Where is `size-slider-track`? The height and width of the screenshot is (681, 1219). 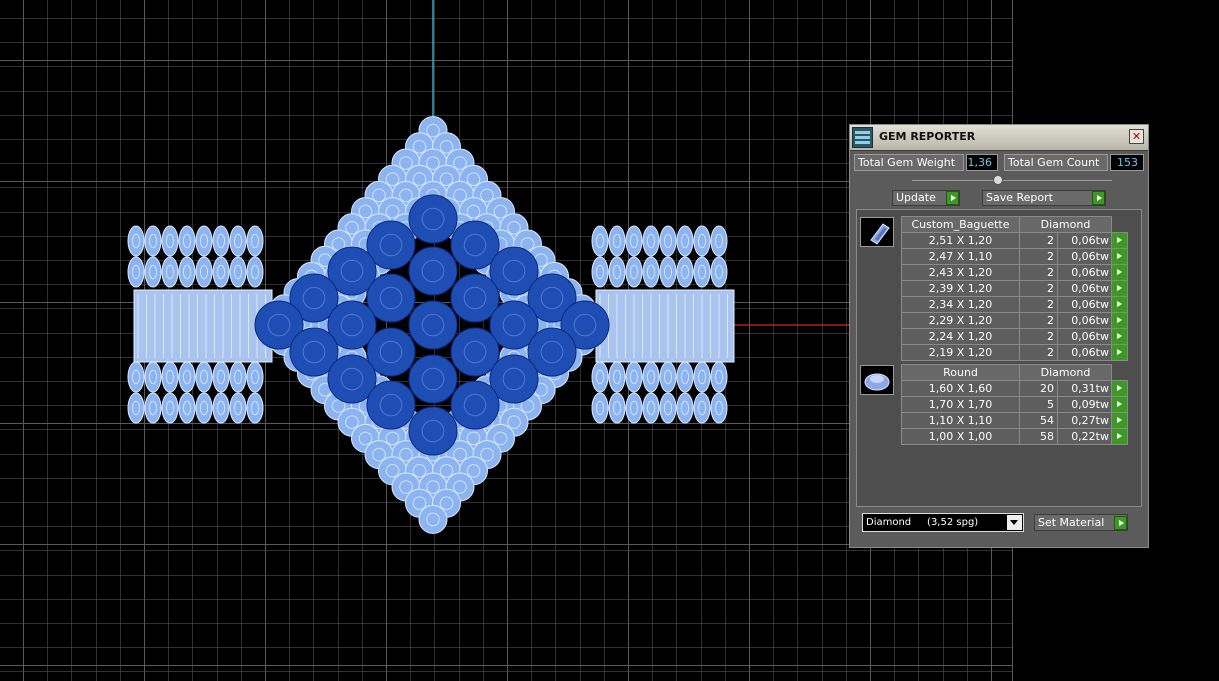 size-slider-track is located at coordinates (1012, 180).